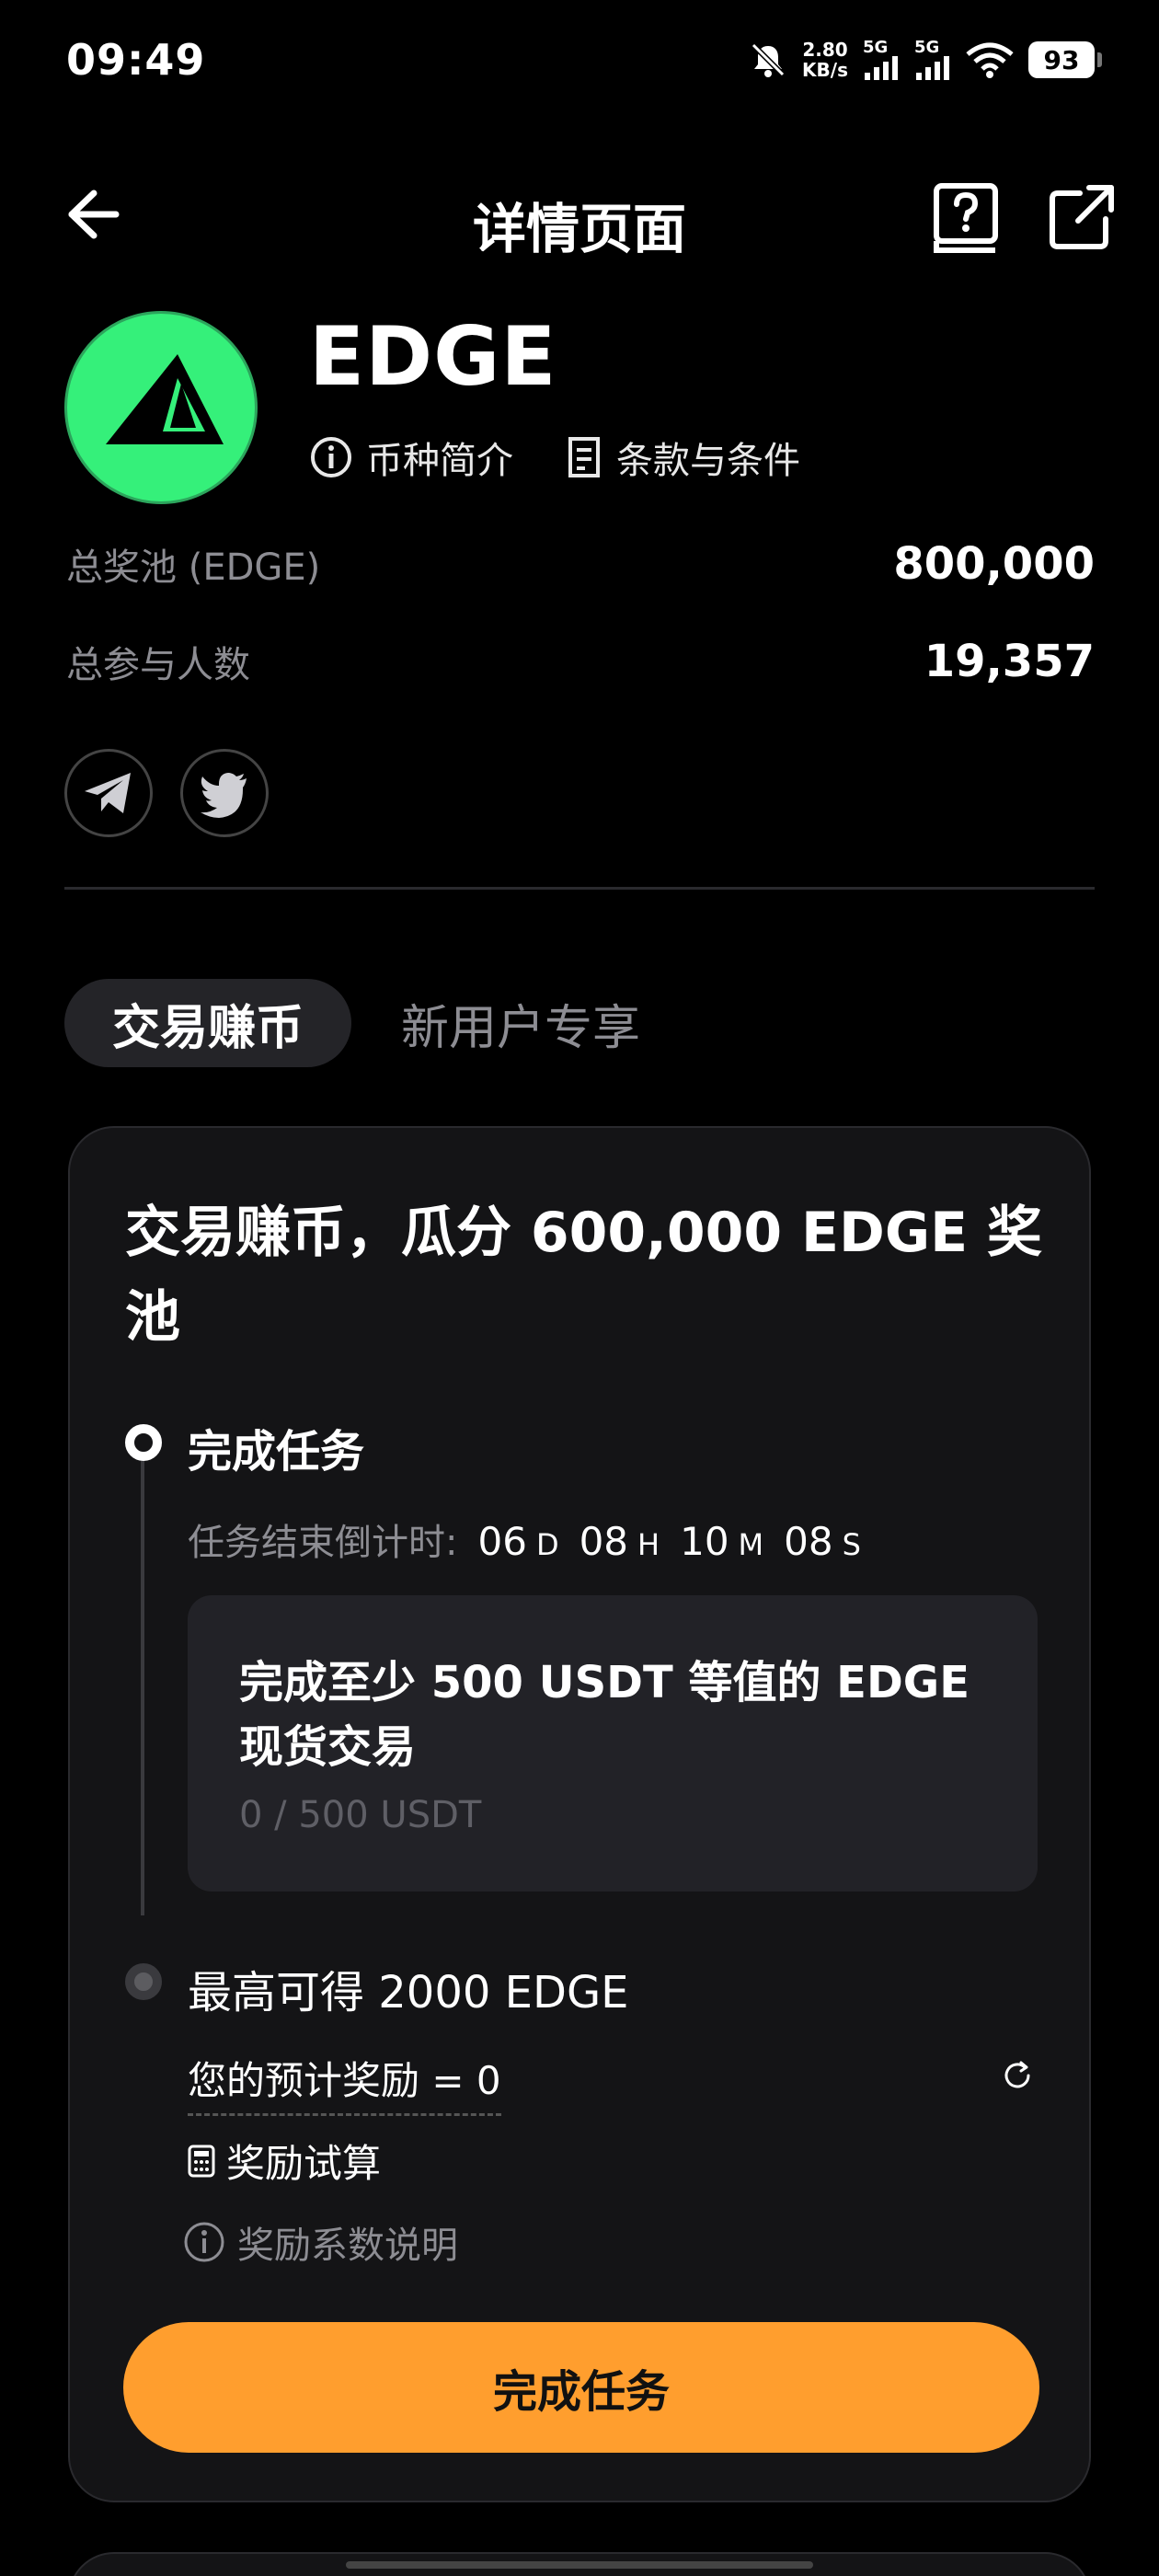 Image resolution: width=1159 pixels, height=2576 pixels. Describe the element at coordinates (1009, 661) in the screenshot. I see `stat-value: 19,357` at that location.